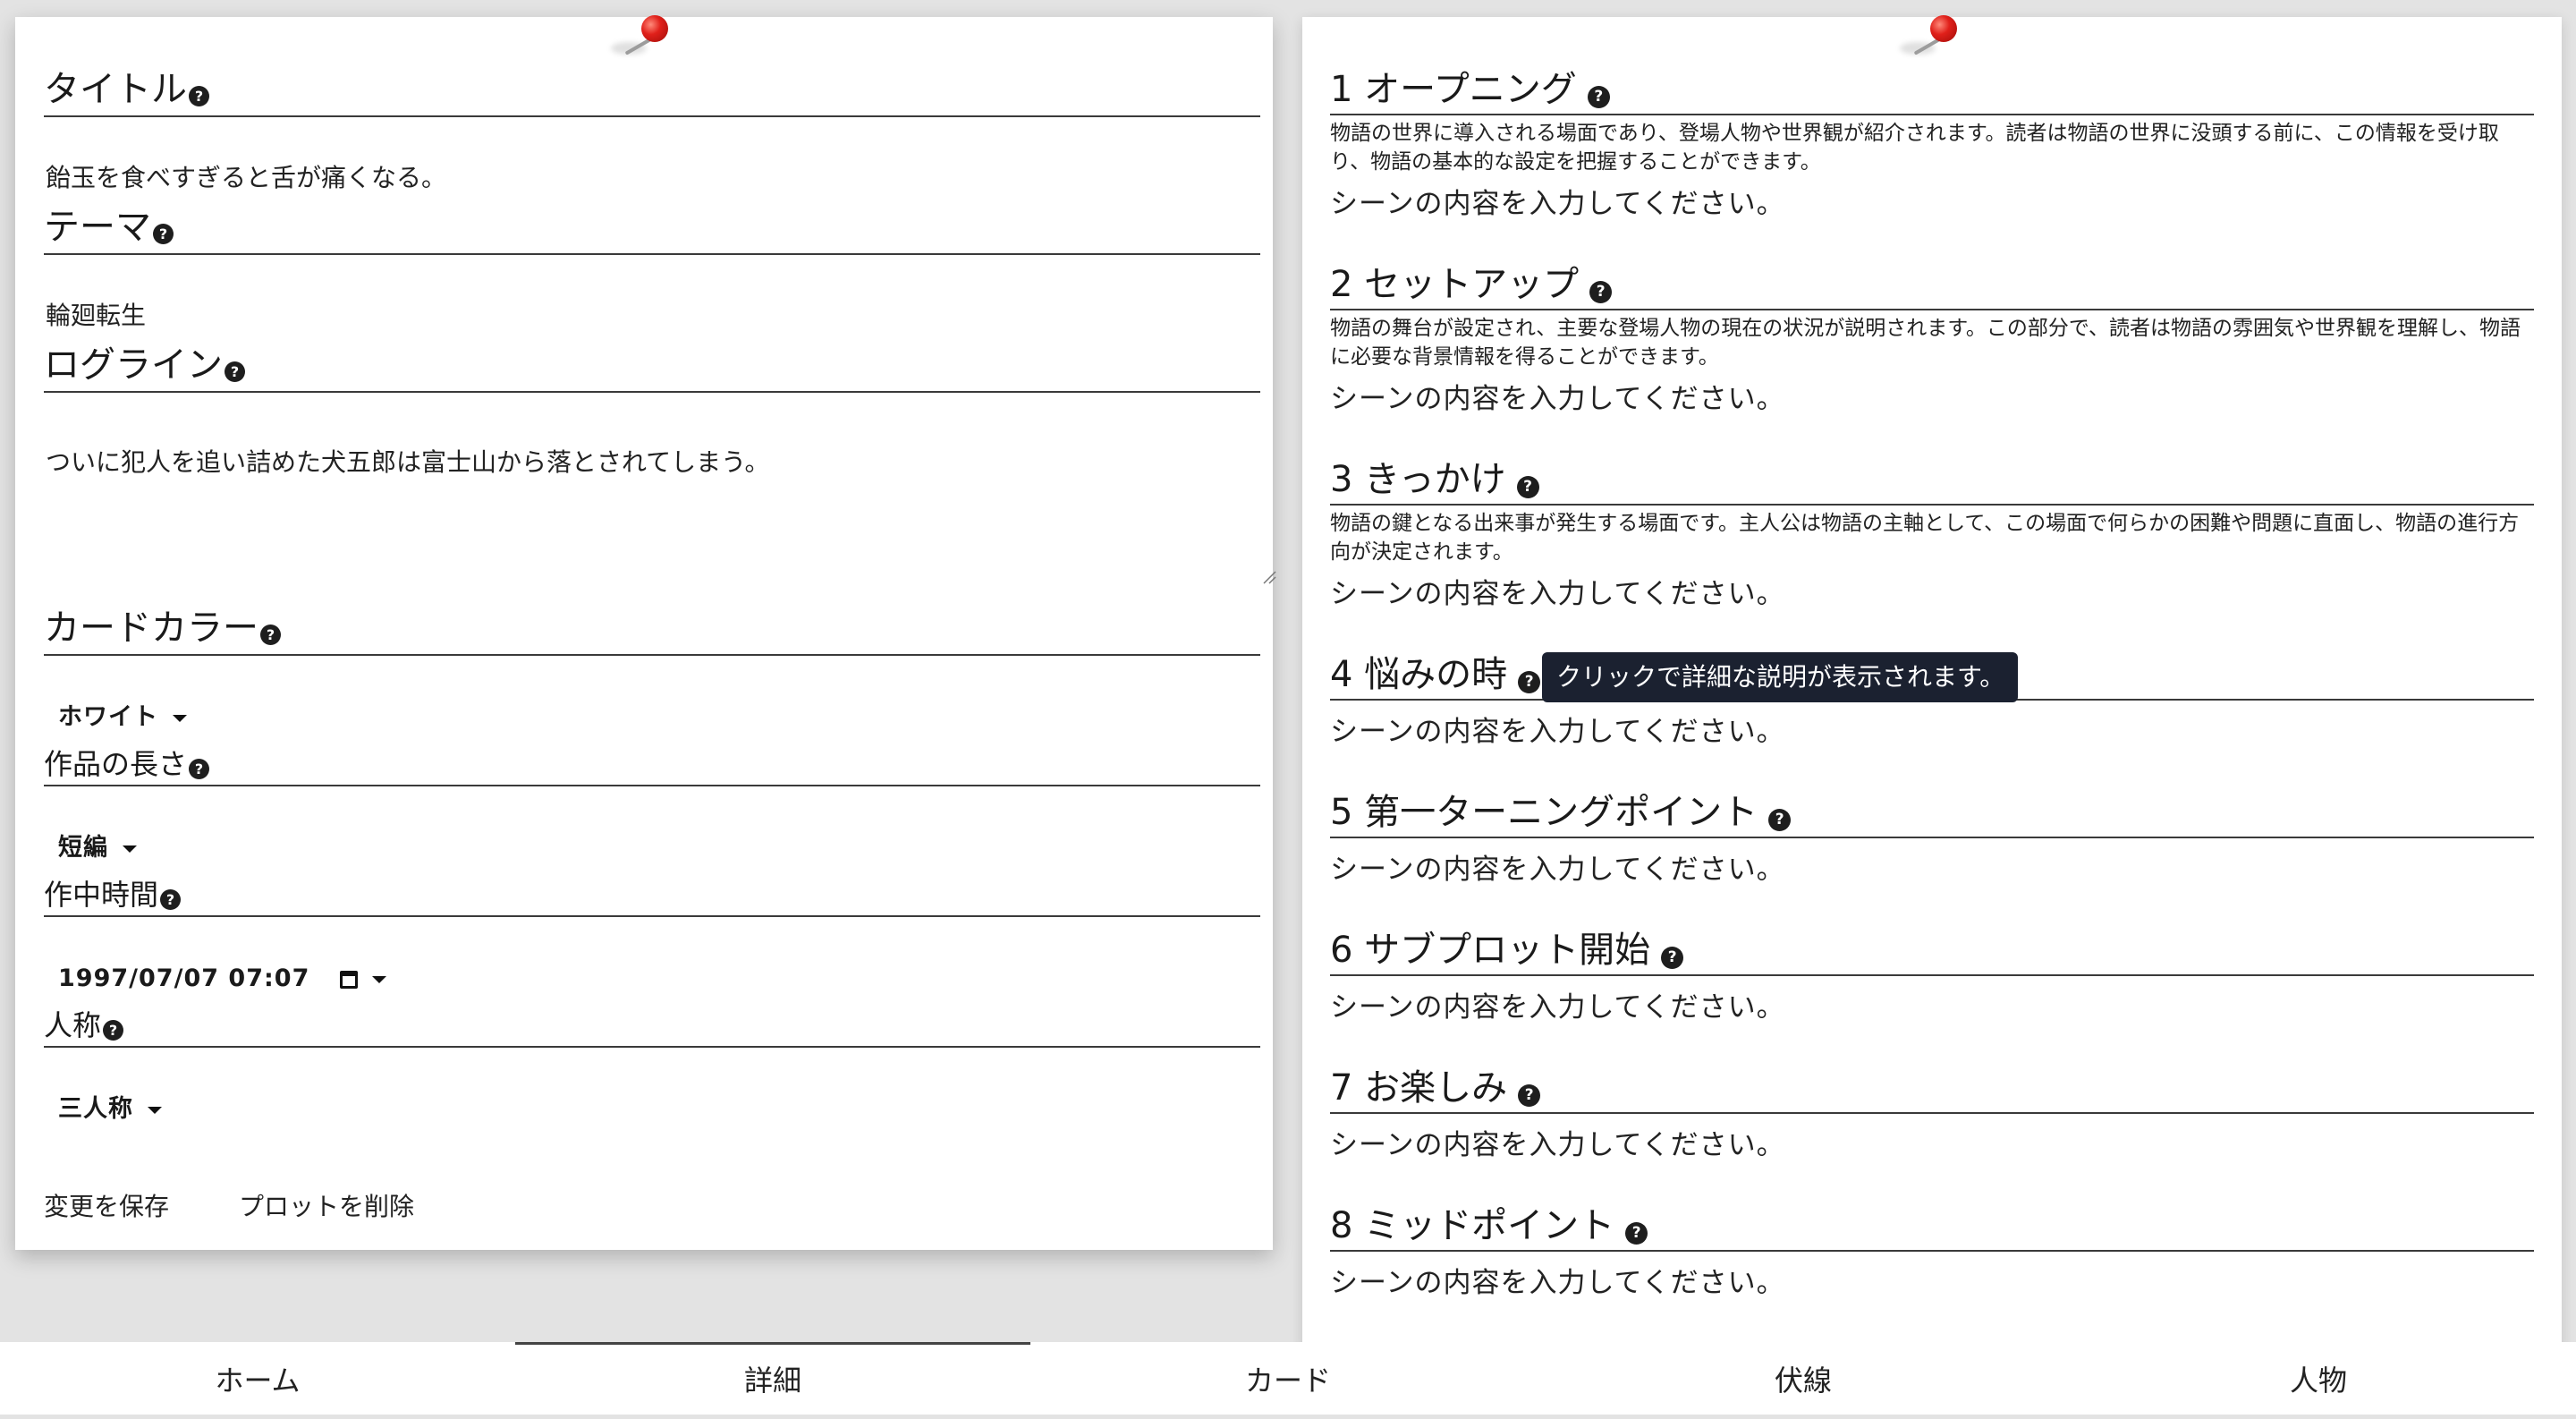 The width and height of the screenshot is (2576, 1419). I want to click on logline-label: ログライン, so click(133, 365).